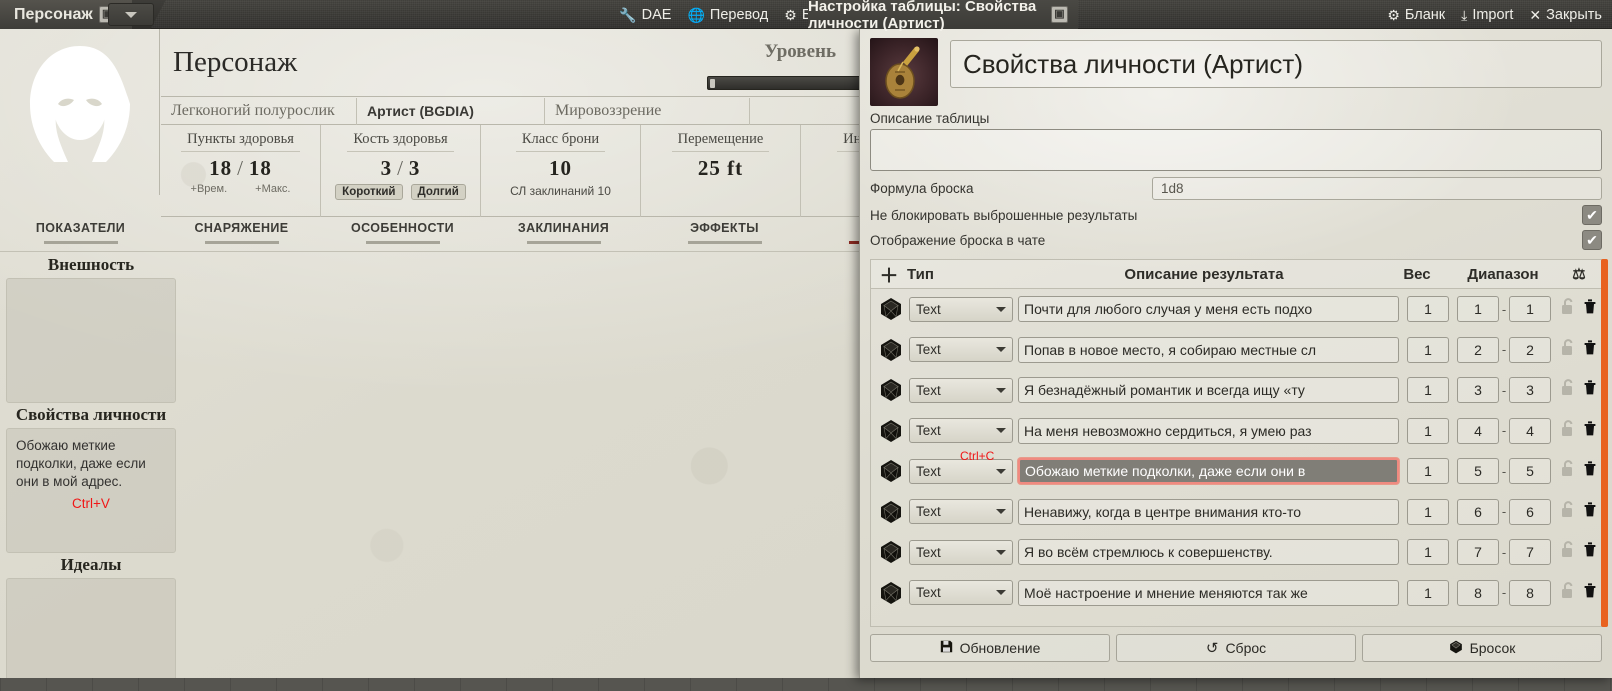  Describe the element at coordinates (1416, 15) in the screenshot. I see `dialog-sheet-button: ⚙ Бланк` at that location.